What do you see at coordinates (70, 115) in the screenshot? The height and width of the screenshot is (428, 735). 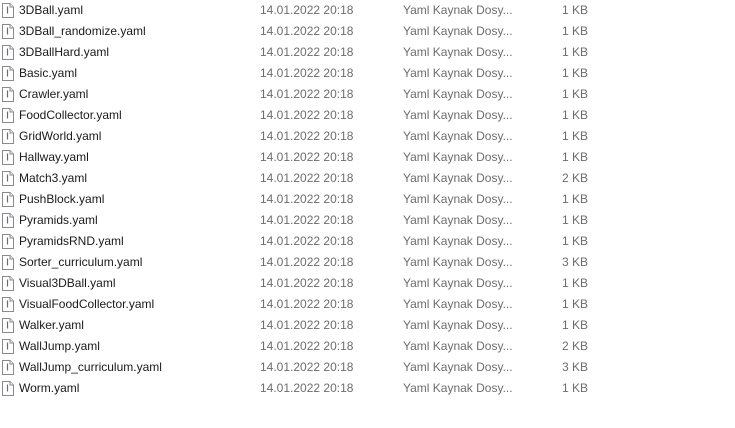 I see `file-name: FoodCollector.yaml` at bounding box center [70, 115].